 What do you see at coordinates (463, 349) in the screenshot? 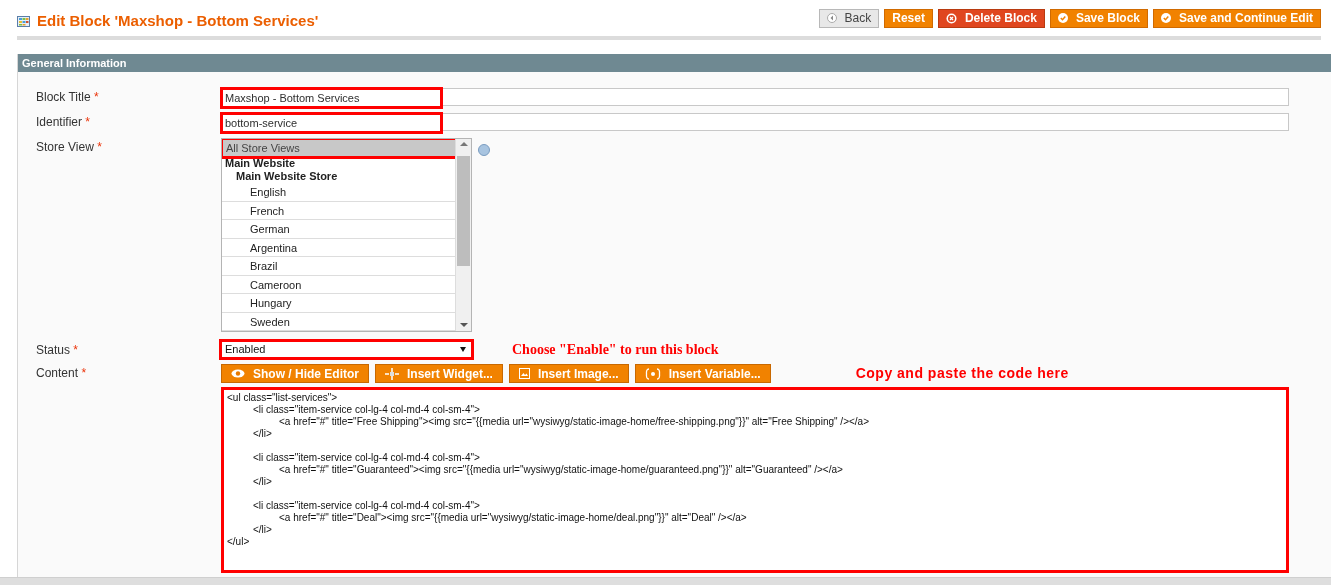
I see `caret-icon` at bounding box center [463, 349].